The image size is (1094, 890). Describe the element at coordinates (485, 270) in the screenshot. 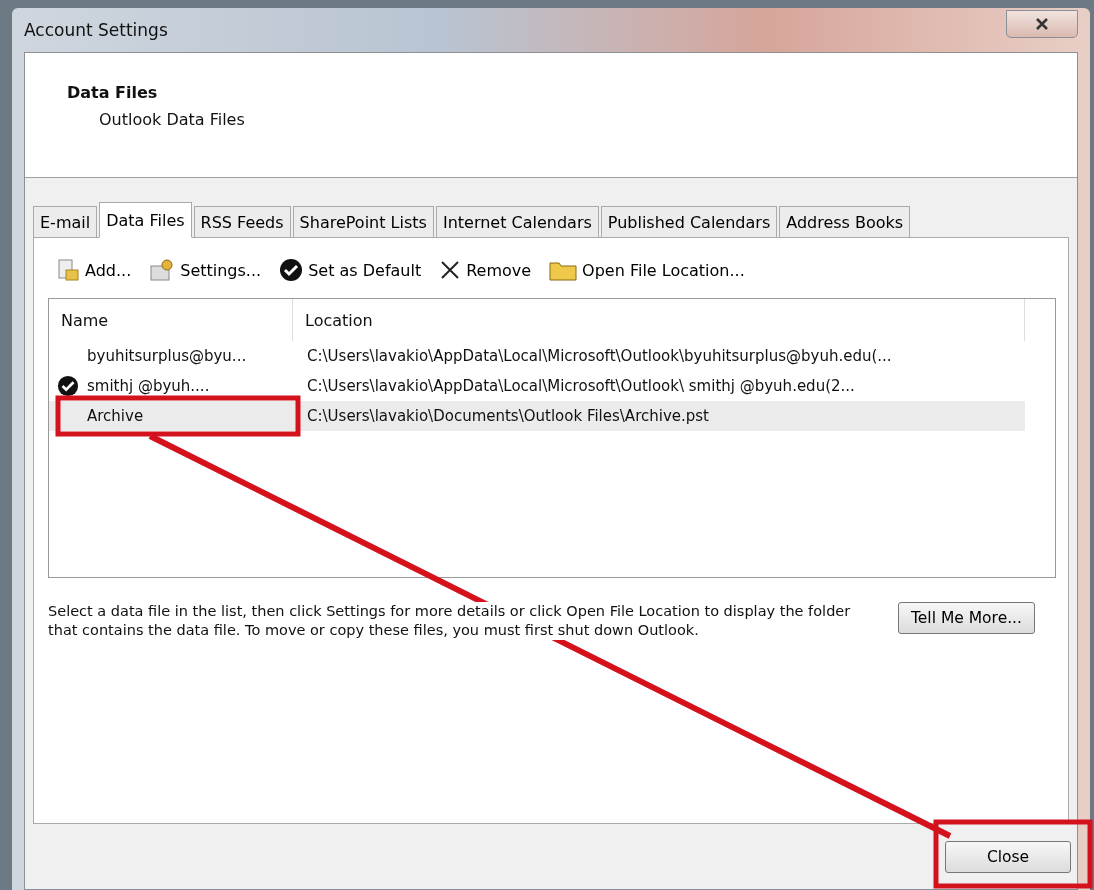

I see `toolbar-button: Remove` at that location.